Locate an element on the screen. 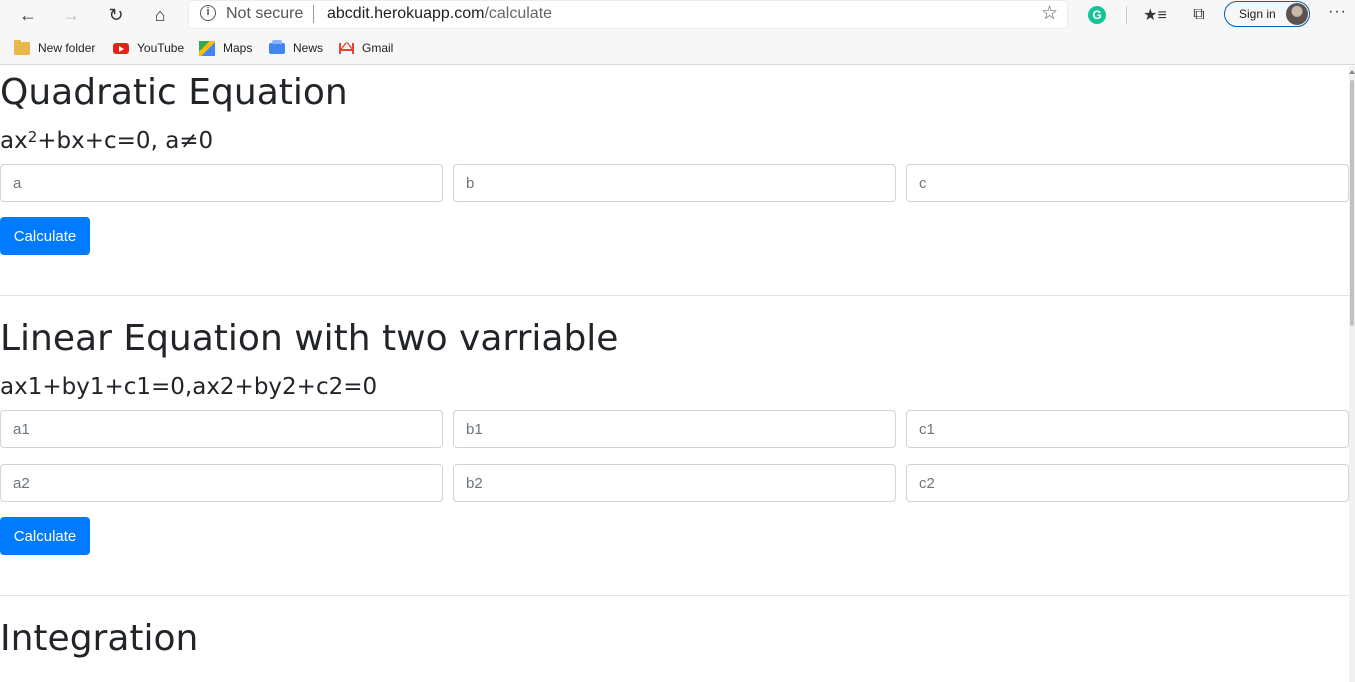 This screenshot has height=682, width=1355. address-divider is located at coordinates (313, 14).